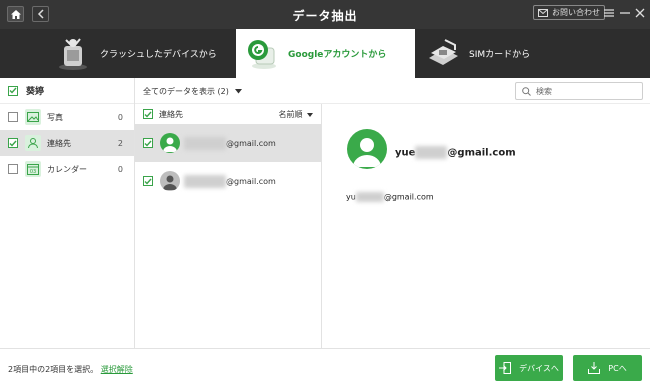 The image size is (650, 387). I want to click on mail-icon, so click(543, 12).